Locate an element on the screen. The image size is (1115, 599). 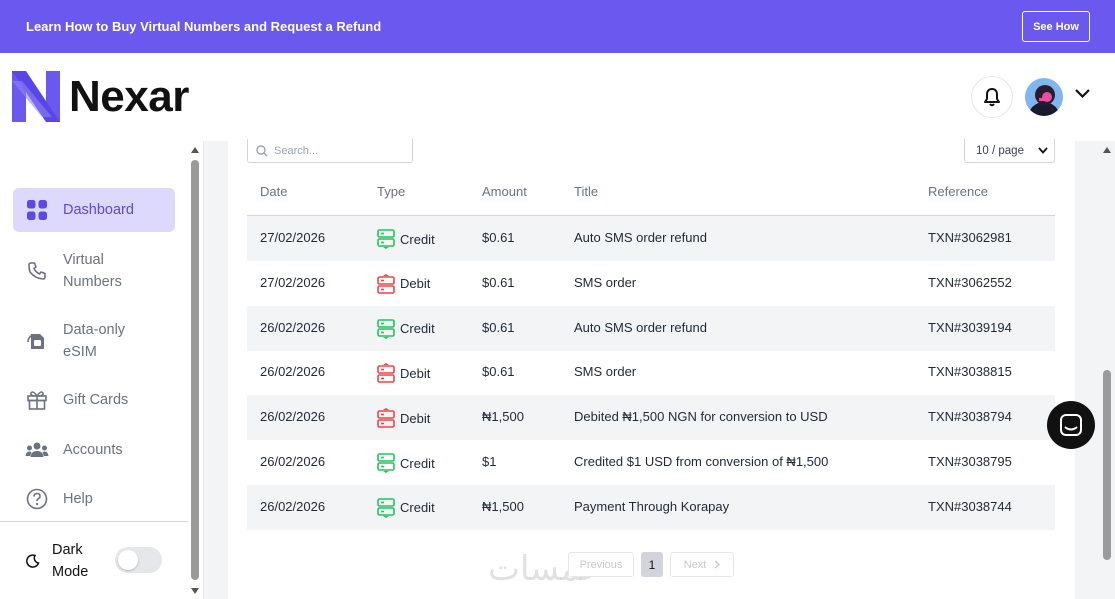
toggle-knob is located at coordinates (128, 560).